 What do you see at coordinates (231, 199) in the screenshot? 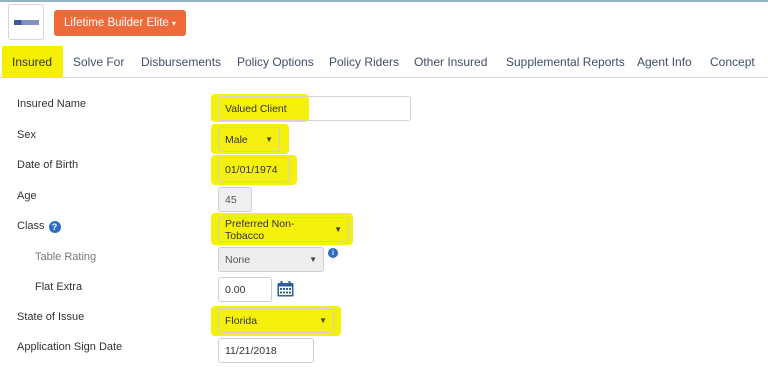
I see `age-value: 45` at bounding box center [231, 199].